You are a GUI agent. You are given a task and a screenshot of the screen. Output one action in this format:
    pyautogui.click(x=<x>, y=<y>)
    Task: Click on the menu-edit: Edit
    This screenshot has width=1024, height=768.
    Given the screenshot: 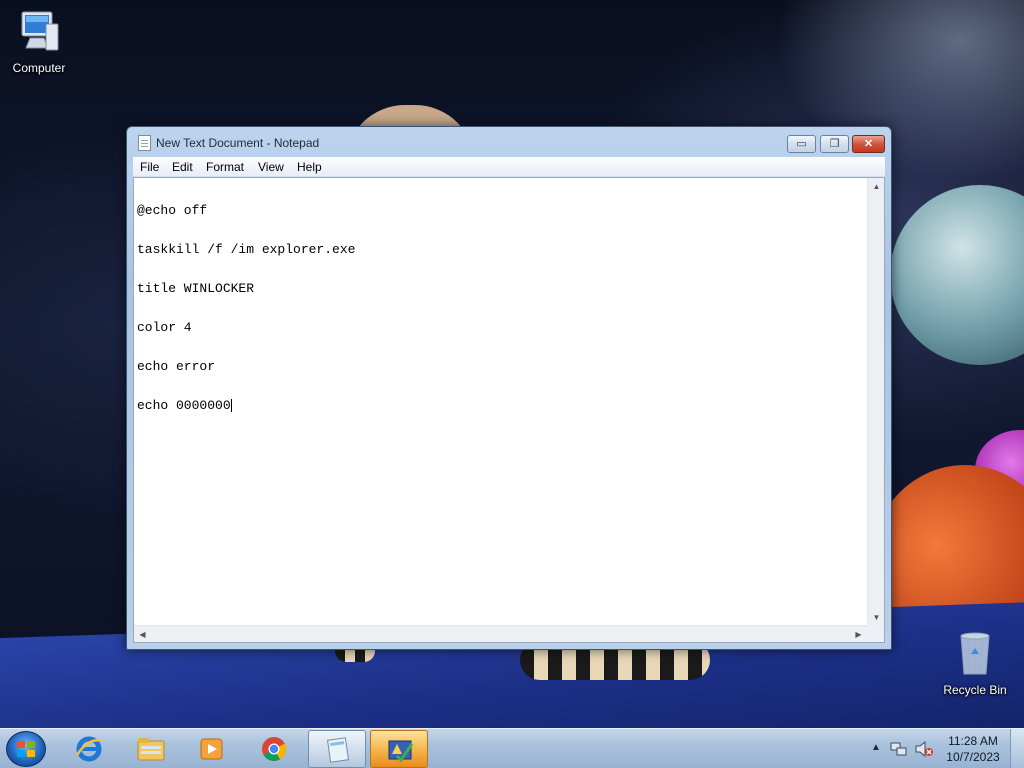 What is the action you would take?
    pyautogui.click(x=182, y=167)
    